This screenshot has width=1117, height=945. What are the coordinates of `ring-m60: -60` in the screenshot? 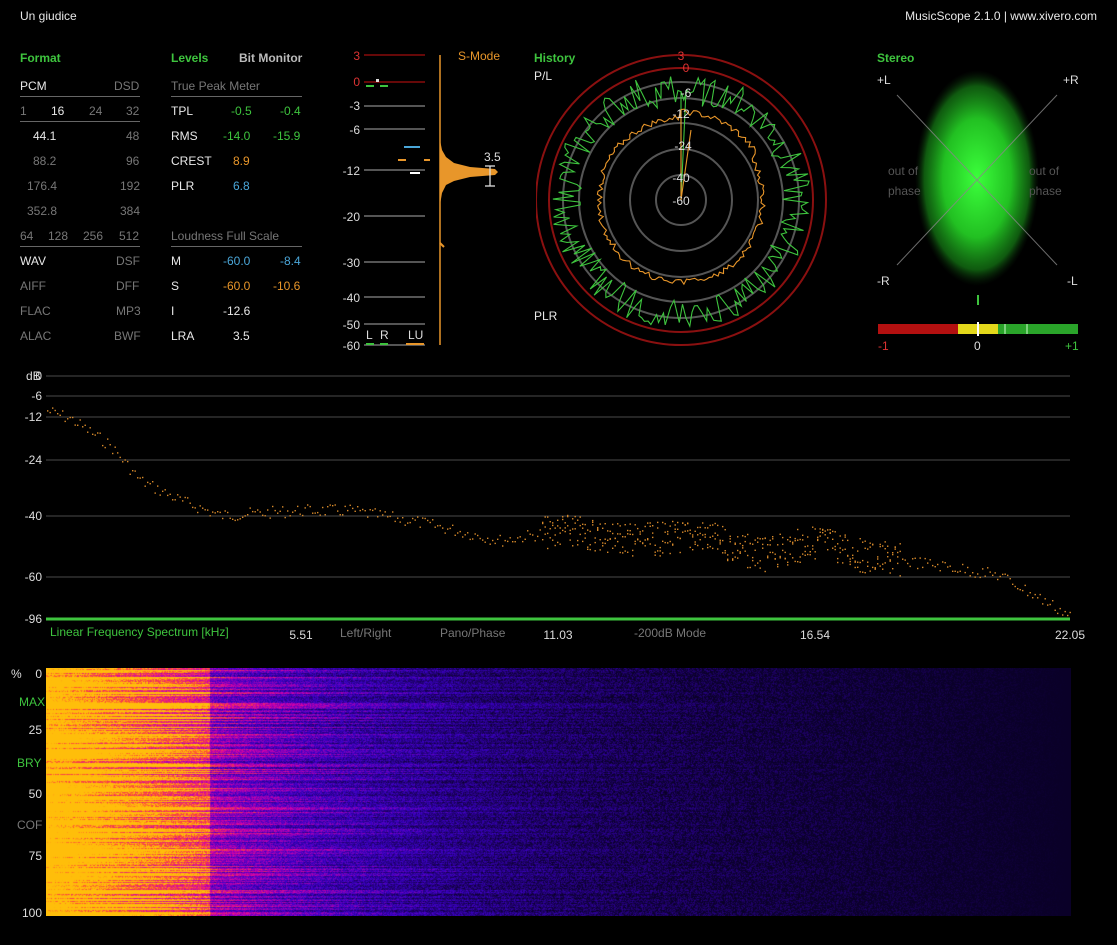 It's located at (681, 201).